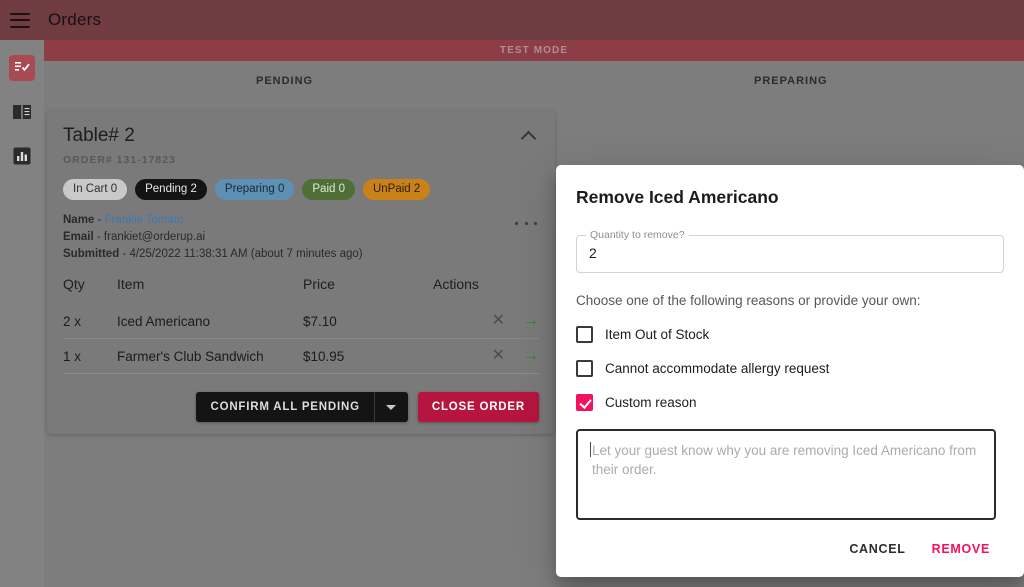  What do you see at coordinates (961, 549) in the screenshot?
I see `remove-button: REMOVE` at bounding box center [961, 549].